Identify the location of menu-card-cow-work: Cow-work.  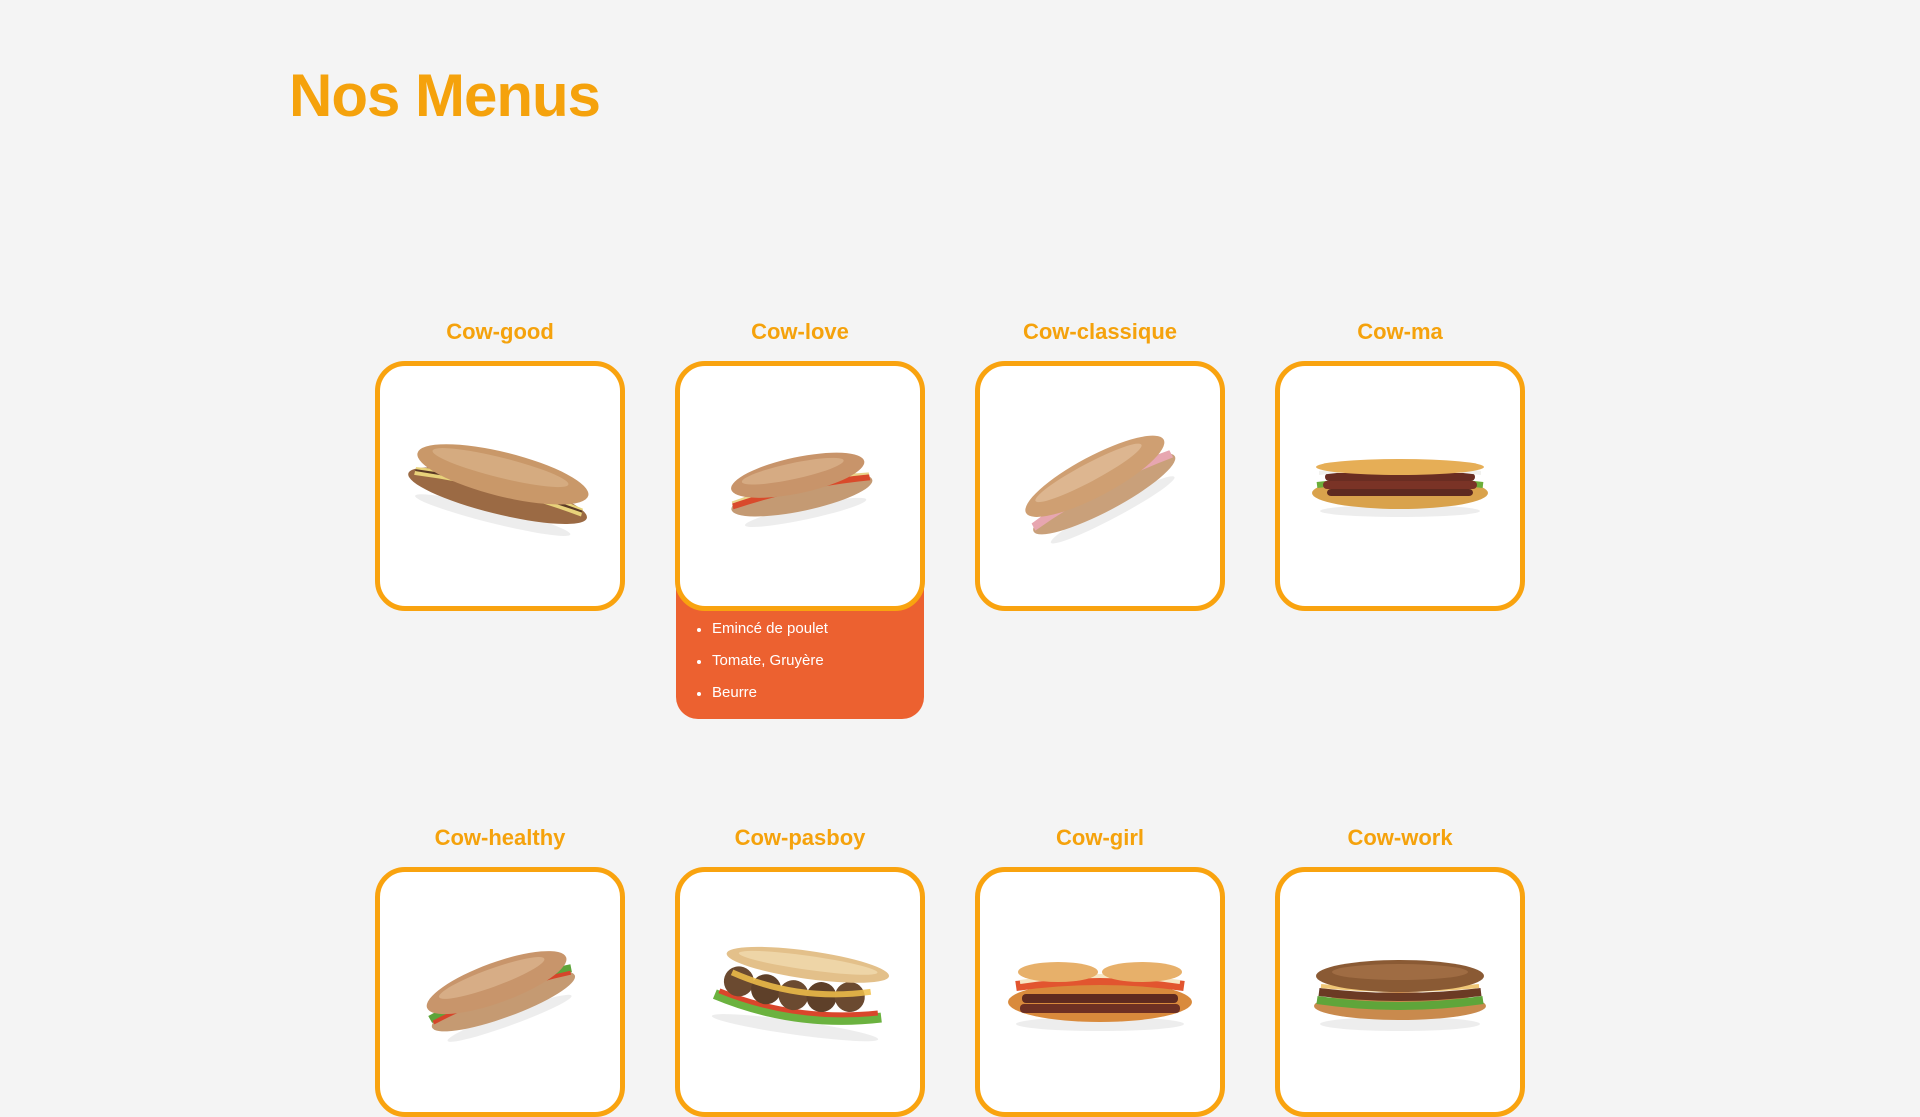
(1400, 970).